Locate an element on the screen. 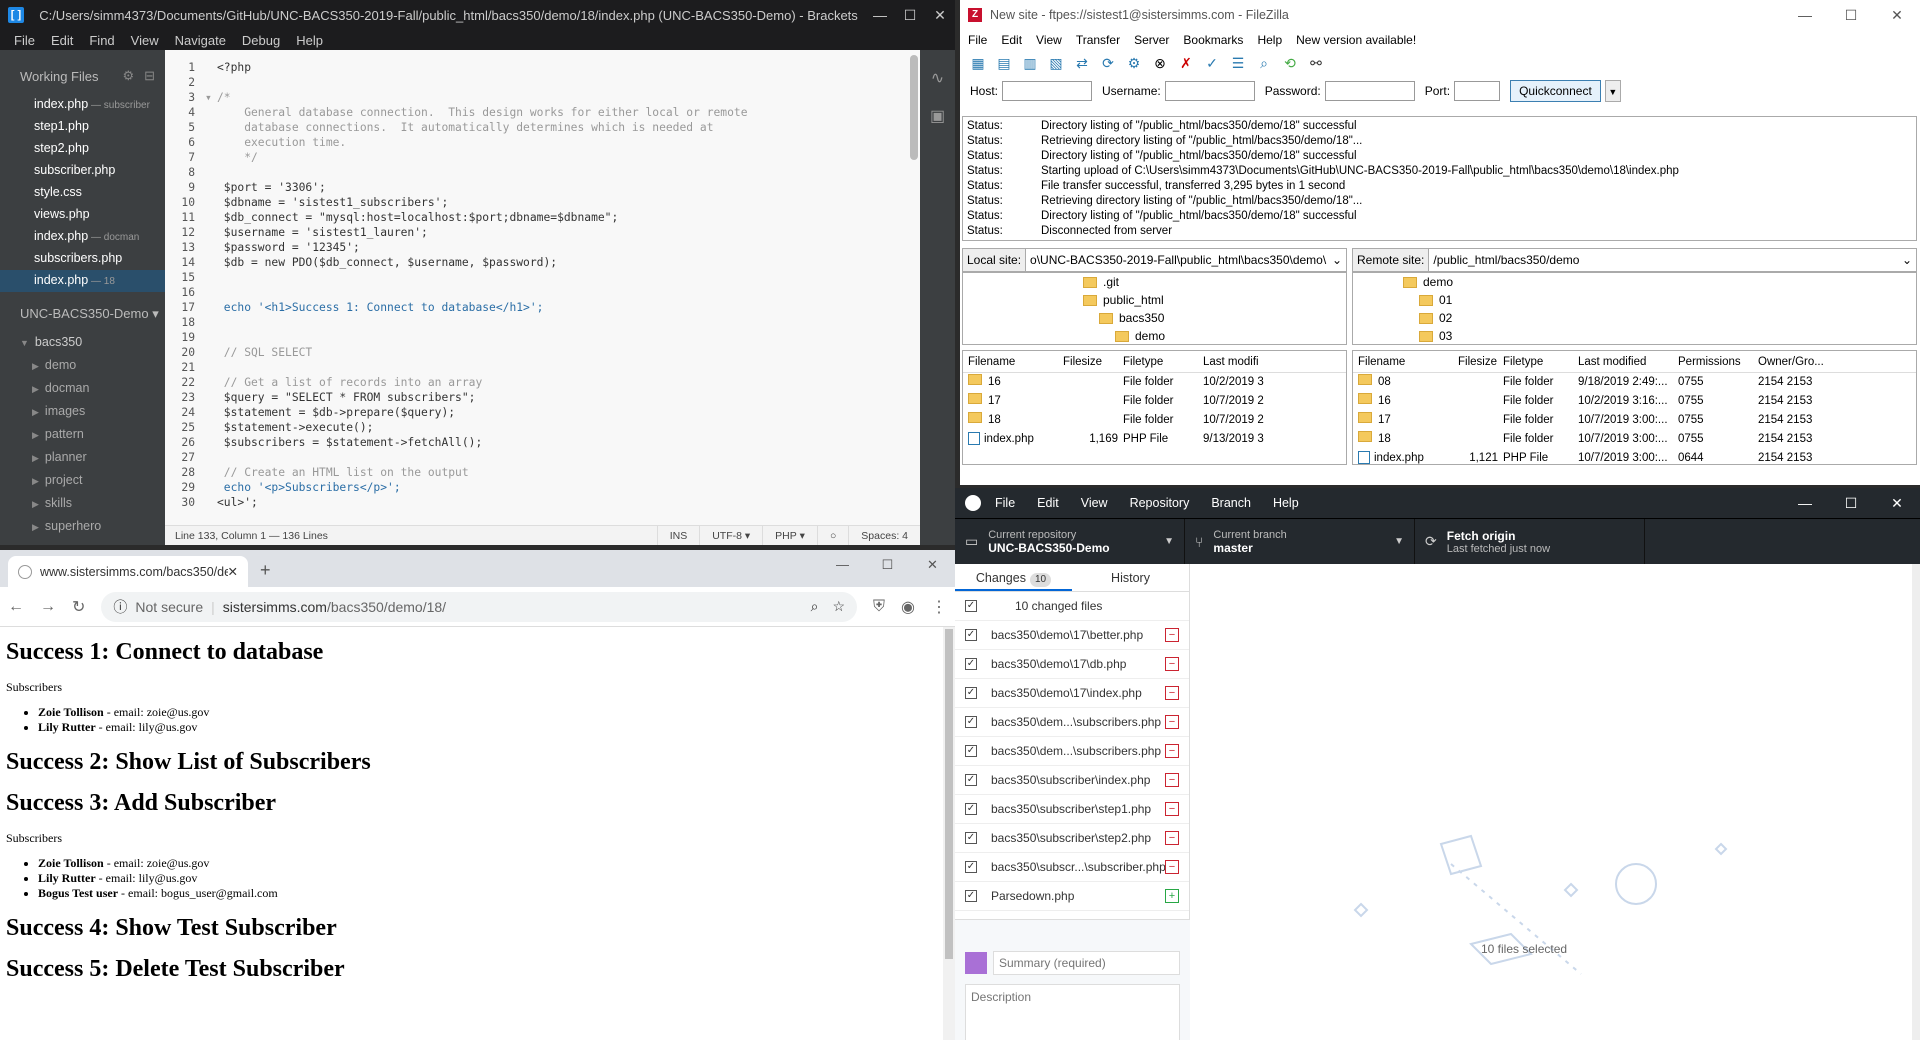 The width and height of the screenshot is (1920, 1040). sync-browsing-icon: ⟲ is located at coordinates (1290, 63).